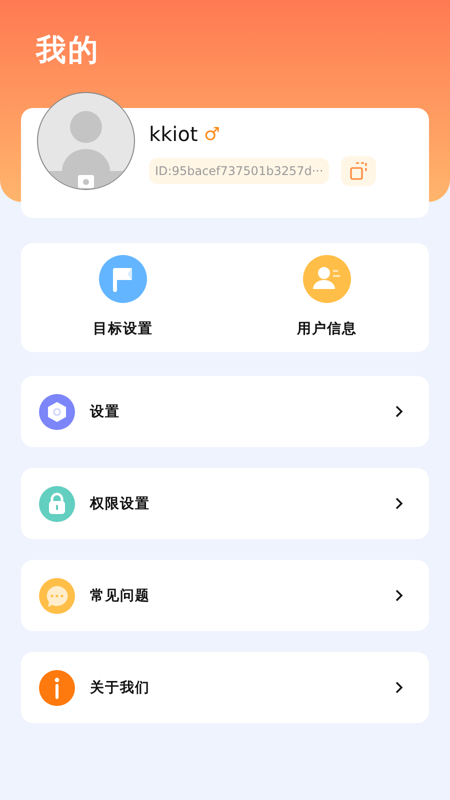  Describe the element at coordinates (105, 411) in the screenshot. I see `menu-label: 设置` at that location.